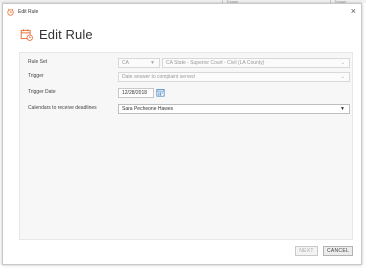 The width and height of the screenshot is (366, 269). Describe the element at coordinates (353, 11) in the screenshot. I see `close-icon: ×` at that location.